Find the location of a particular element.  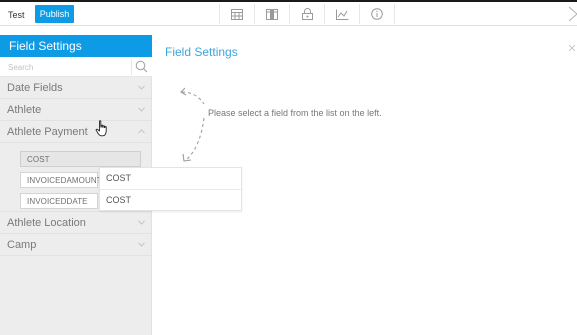

sidebar-title: Field Settings is located at coordinates (76, 46).